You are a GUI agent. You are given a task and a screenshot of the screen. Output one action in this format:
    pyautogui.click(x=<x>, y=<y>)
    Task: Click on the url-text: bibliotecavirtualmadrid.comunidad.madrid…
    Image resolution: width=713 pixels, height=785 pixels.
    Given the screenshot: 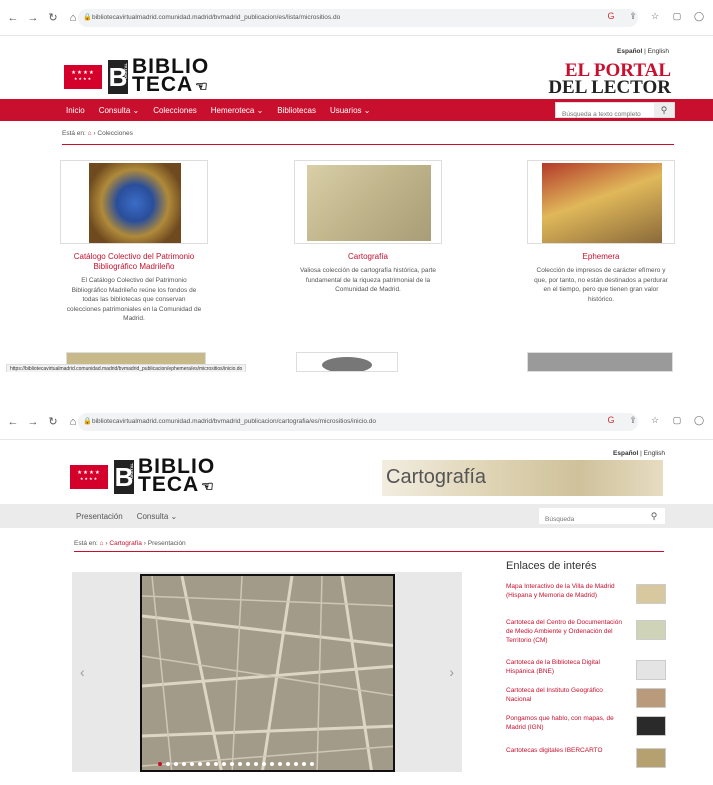 What is the action you would take?
    pyautogui.click(x=234, y=421)
    